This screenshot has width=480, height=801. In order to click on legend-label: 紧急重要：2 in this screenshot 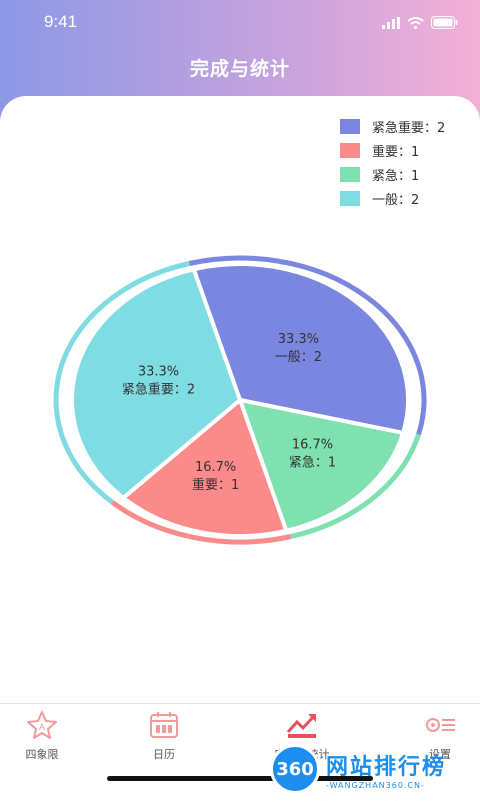, I will do `click(409, 128)`.